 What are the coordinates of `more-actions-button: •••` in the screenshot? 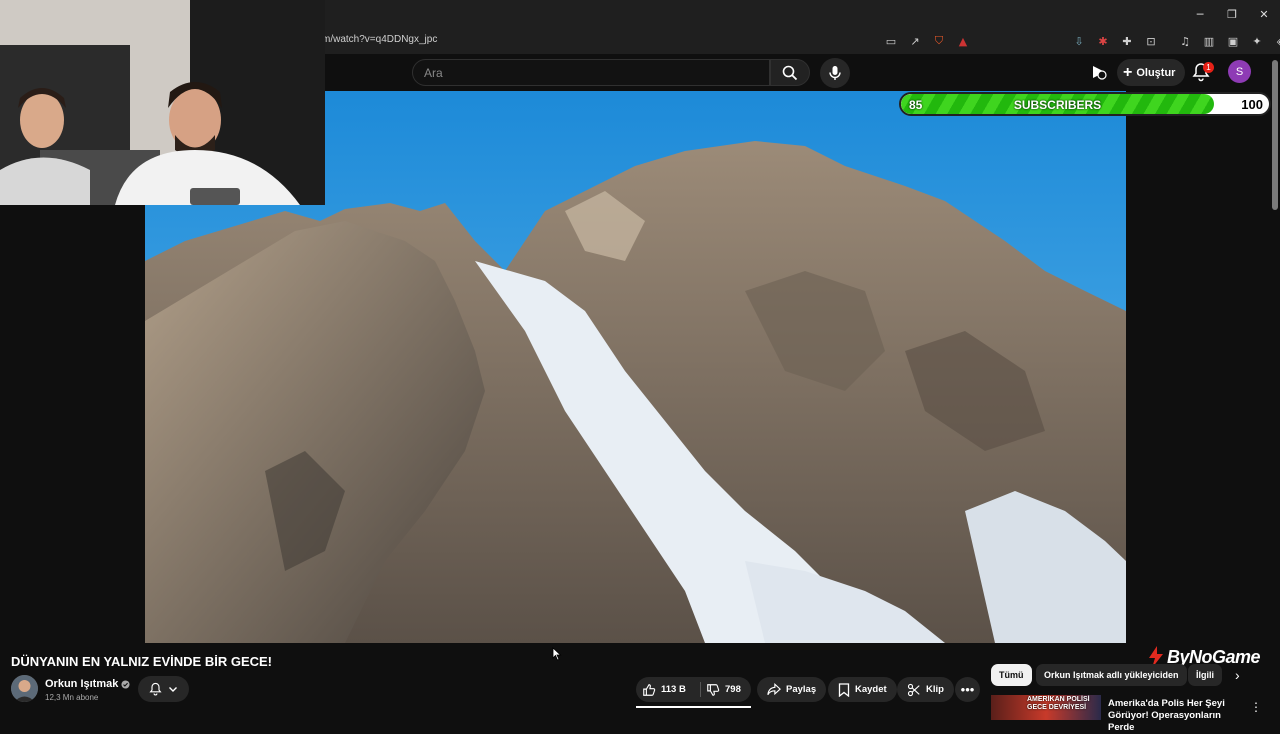 It's located at (967, 689).